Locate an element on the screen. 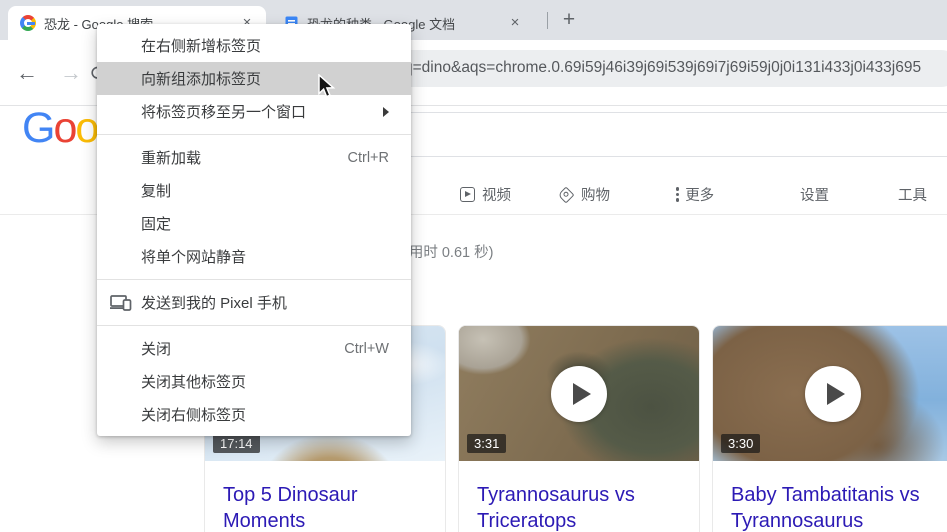 This screenshot has width=947, height=532. new-tab-button: + is located at coordinates (569, 20).